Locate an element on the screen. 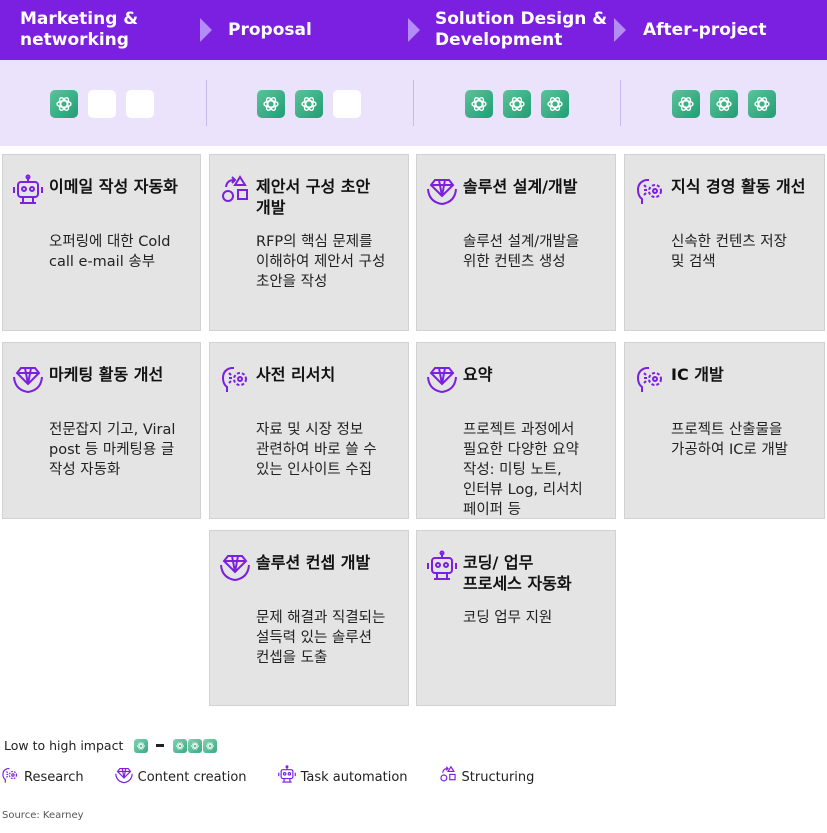 This screenshot has width=827, height=833. impact-legend-label: Low to high impact is located at coordinates (64, 745).